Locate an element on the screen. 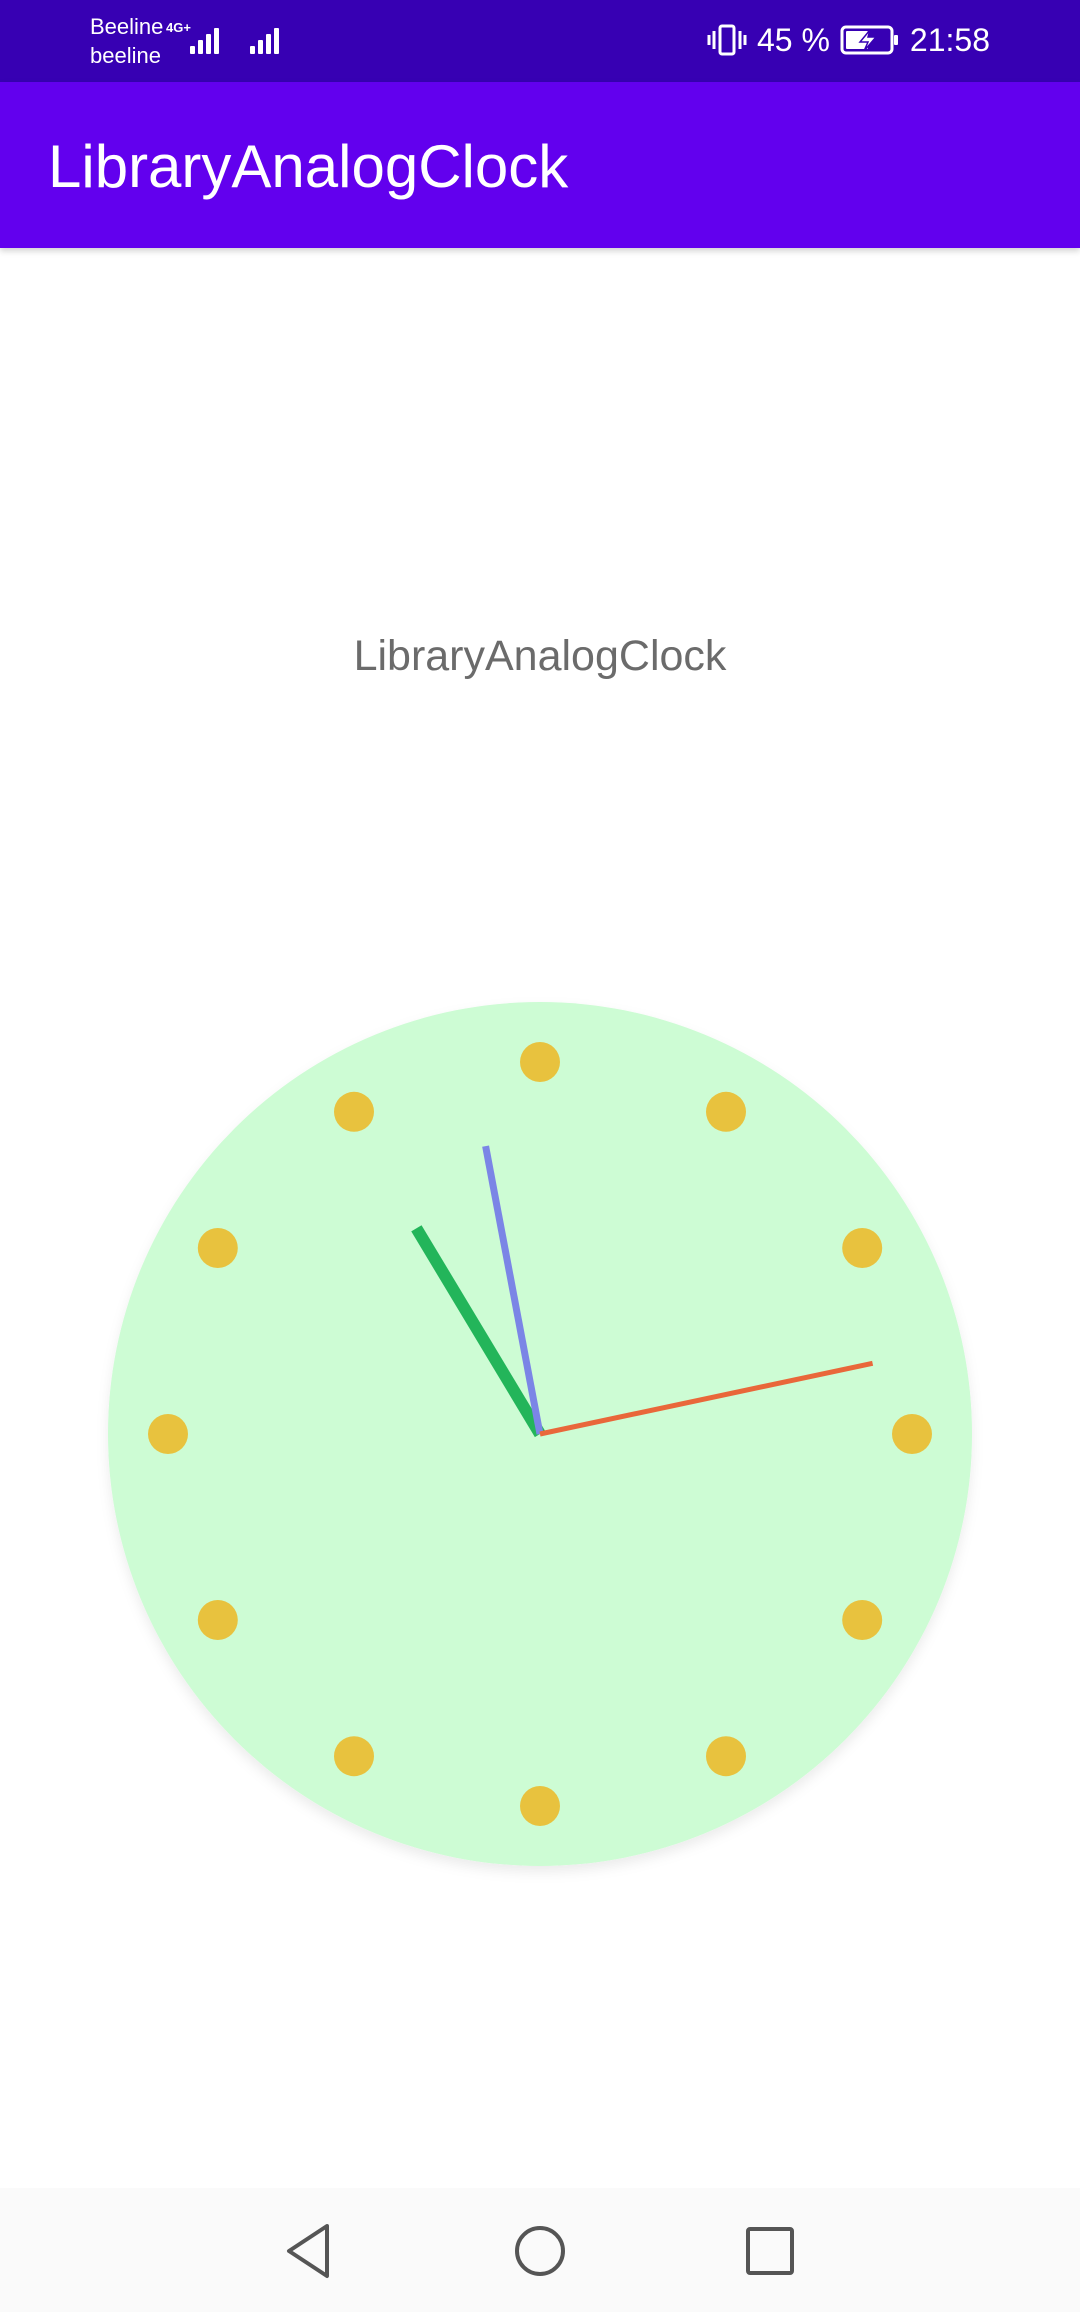 This screenshot has height=2312, width=1080. home-icon is located at coordinates (540, 2251).